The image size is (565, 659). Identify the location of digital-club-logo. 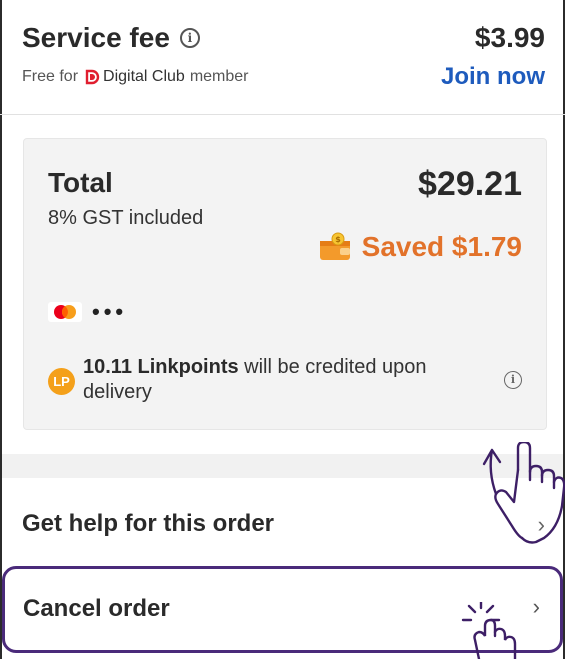
(92, 77).